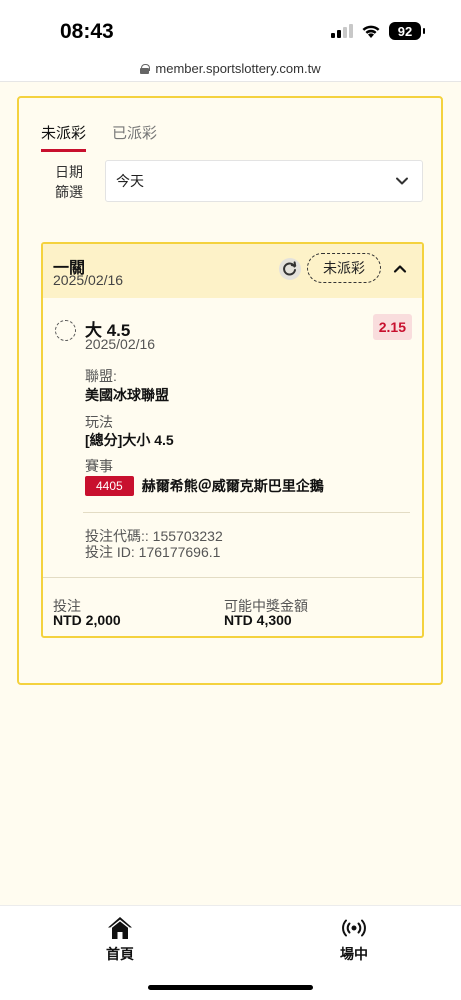 This screenshot has width=461, height=1000. I want to click on home-indicator, so click(230, 987).